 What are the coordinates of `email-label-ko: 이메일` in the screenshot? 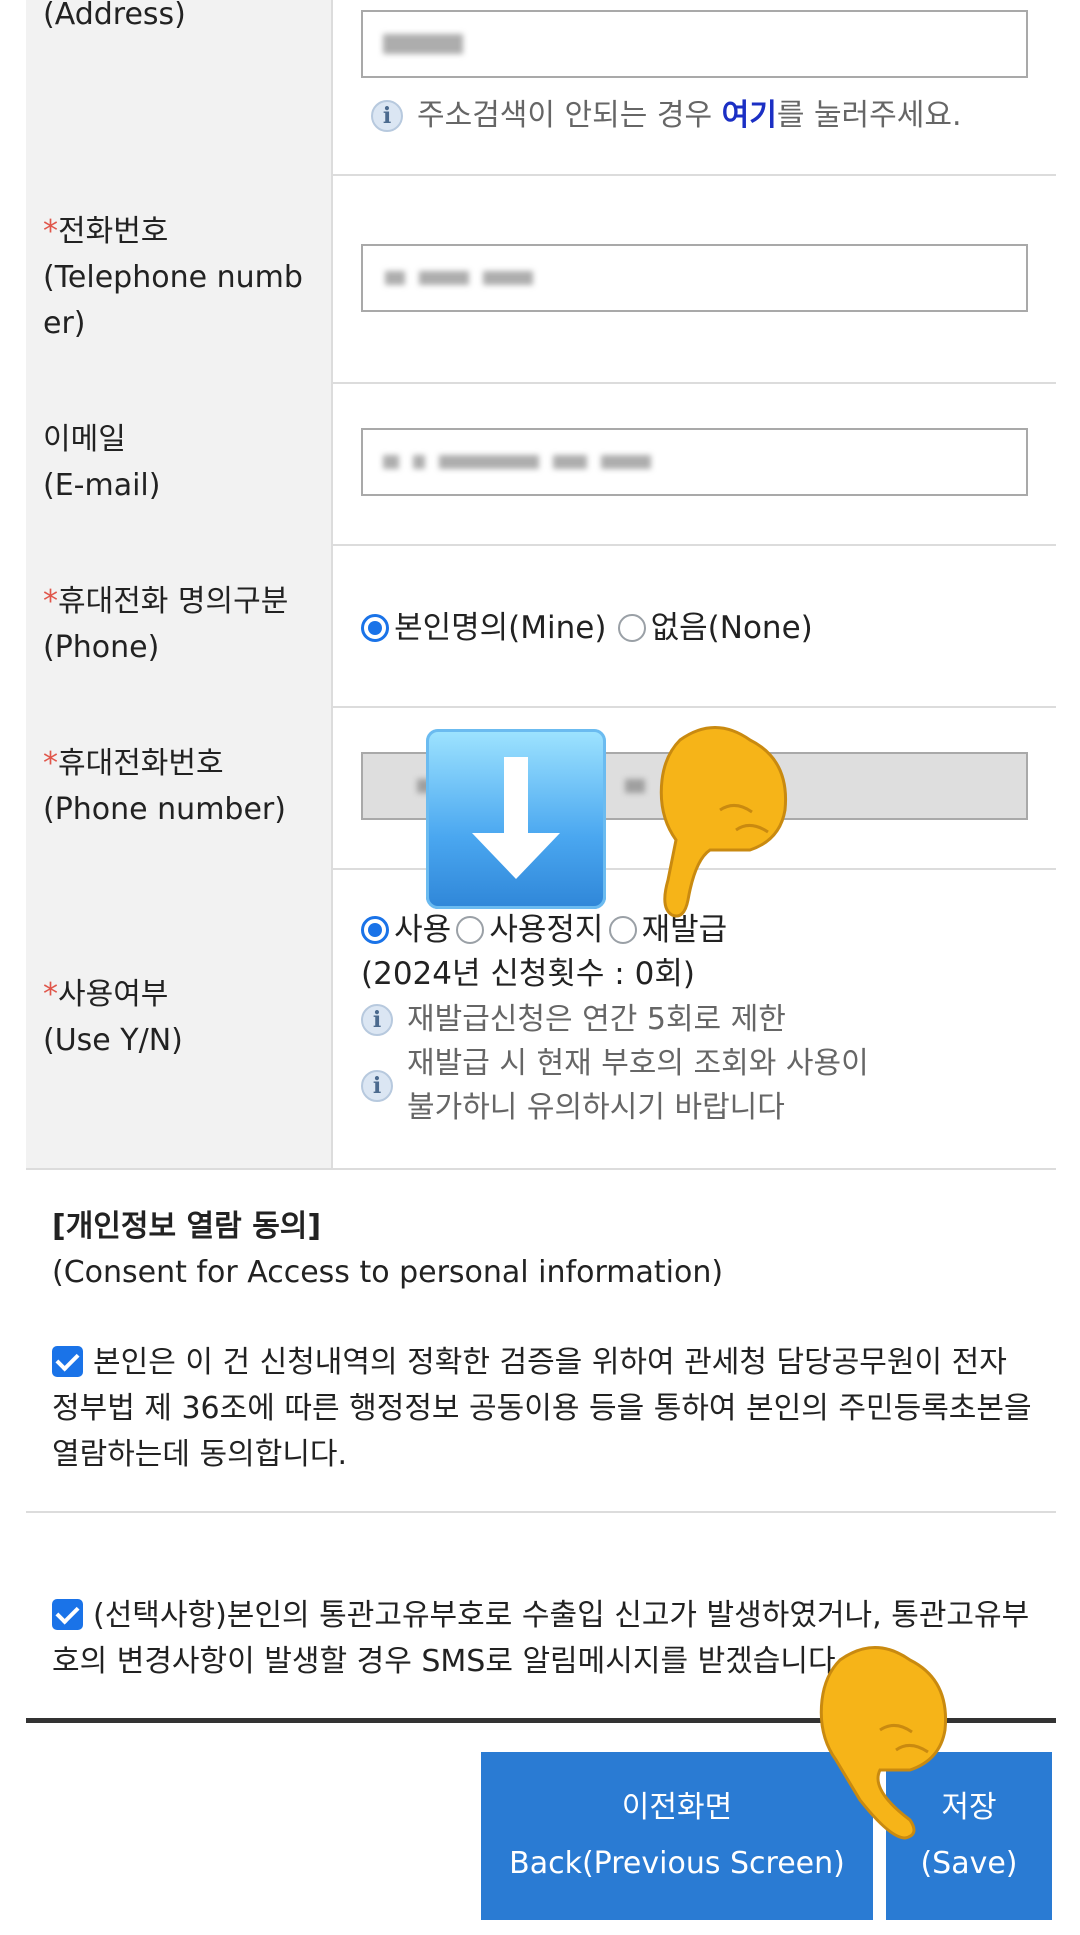 It's located at (84, 439).